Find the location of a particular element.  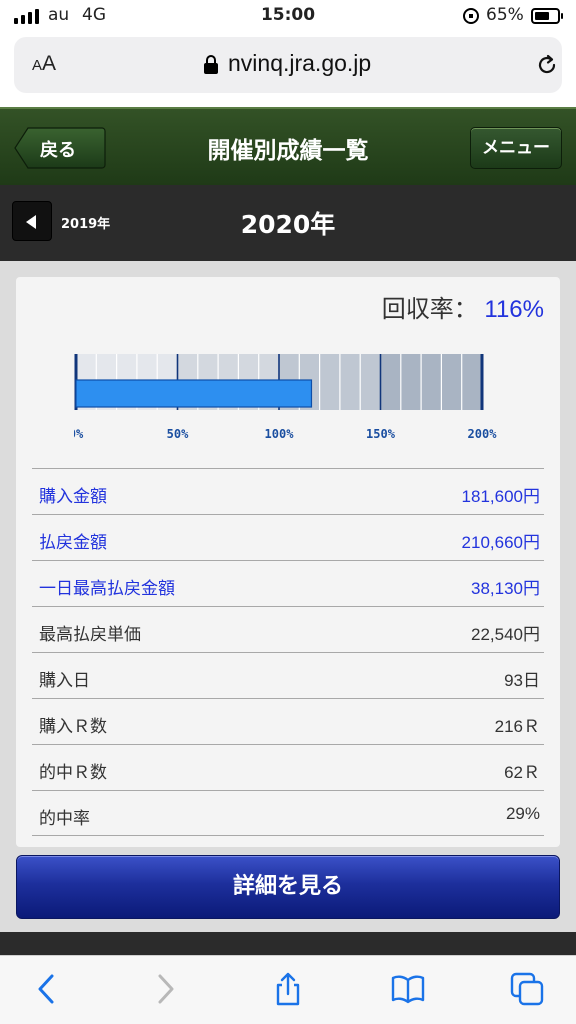

stats-row-value: 210,660円 is located at coordinates (501, 540).